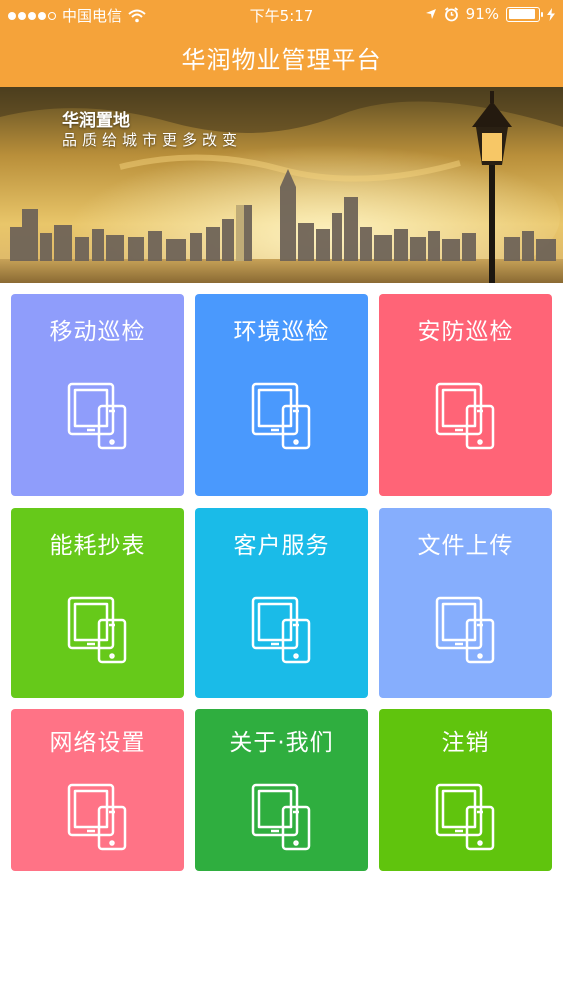 The image size is (563, 1000). What do you see at coordinates (97, 743) in the screenshot?
I see `tile-label: 网络设置` at bounding box center [97, 743].